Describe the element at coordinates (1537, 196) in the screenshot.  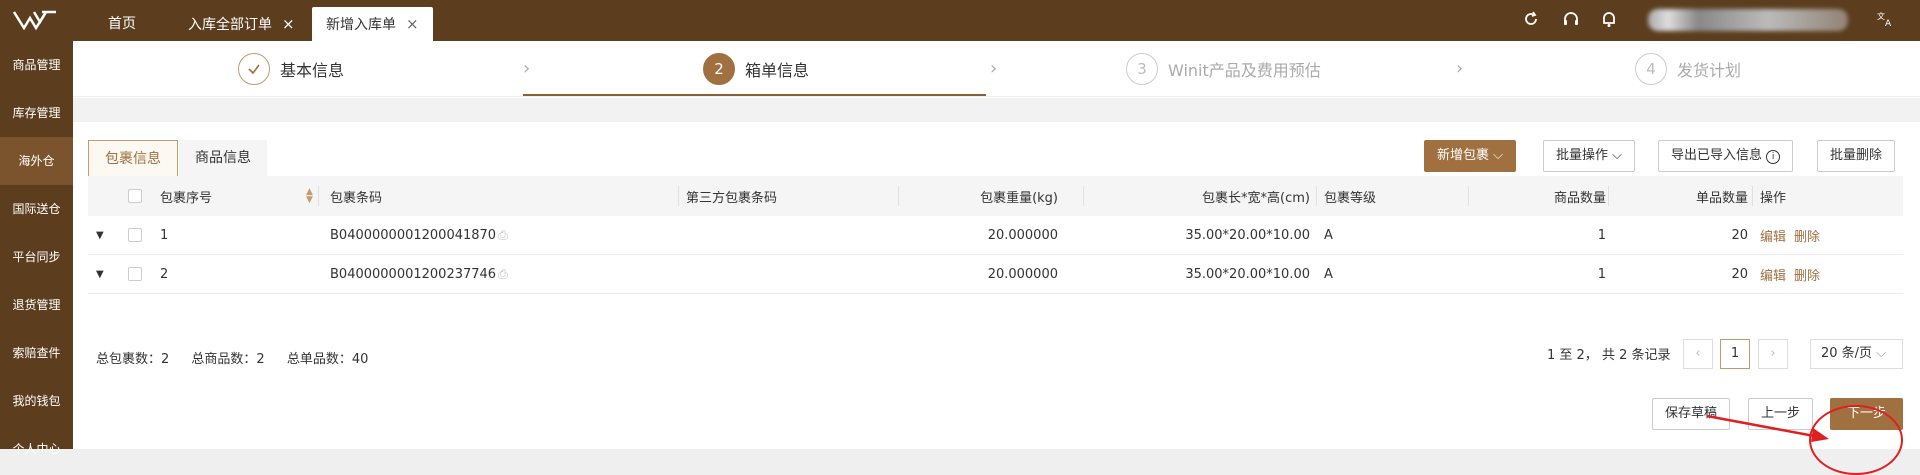
I see `header-goods-qty: 商品数量` at that location.